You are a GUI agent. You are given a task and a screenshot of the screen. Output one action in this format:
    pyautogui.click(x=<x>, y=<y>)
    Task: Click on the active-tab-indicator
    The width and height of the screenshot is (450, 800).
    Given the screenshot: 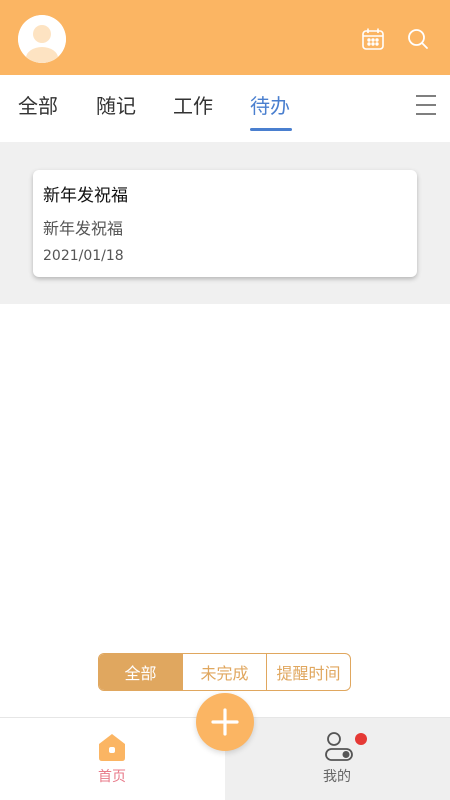 What is the action you would take?
    pyautogui.click(x=271, y=129)
    